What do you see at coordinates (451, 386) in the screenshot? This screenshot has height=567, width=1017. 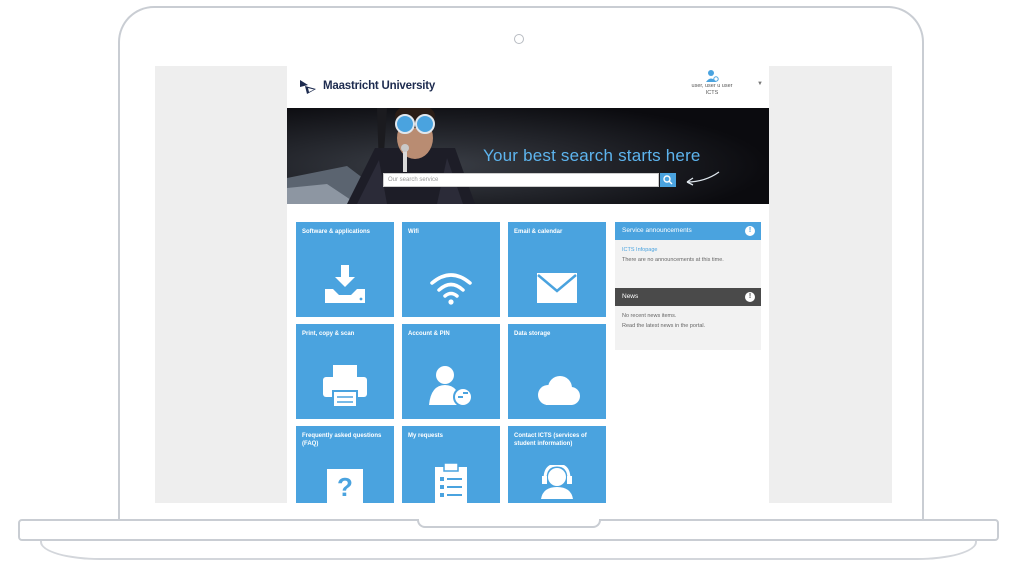 I see `account-icon` at bounding box center [451, 386].